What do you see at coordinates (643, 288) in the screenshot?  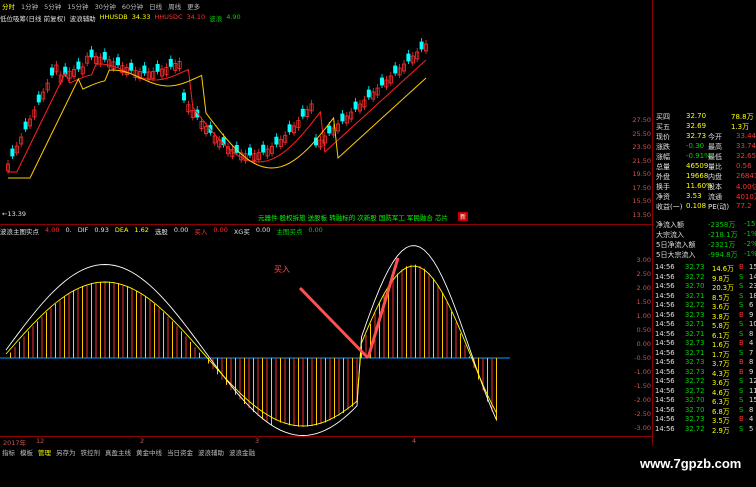 I see `macd-tick-label: 2.00` at bounding box center [643, 288].